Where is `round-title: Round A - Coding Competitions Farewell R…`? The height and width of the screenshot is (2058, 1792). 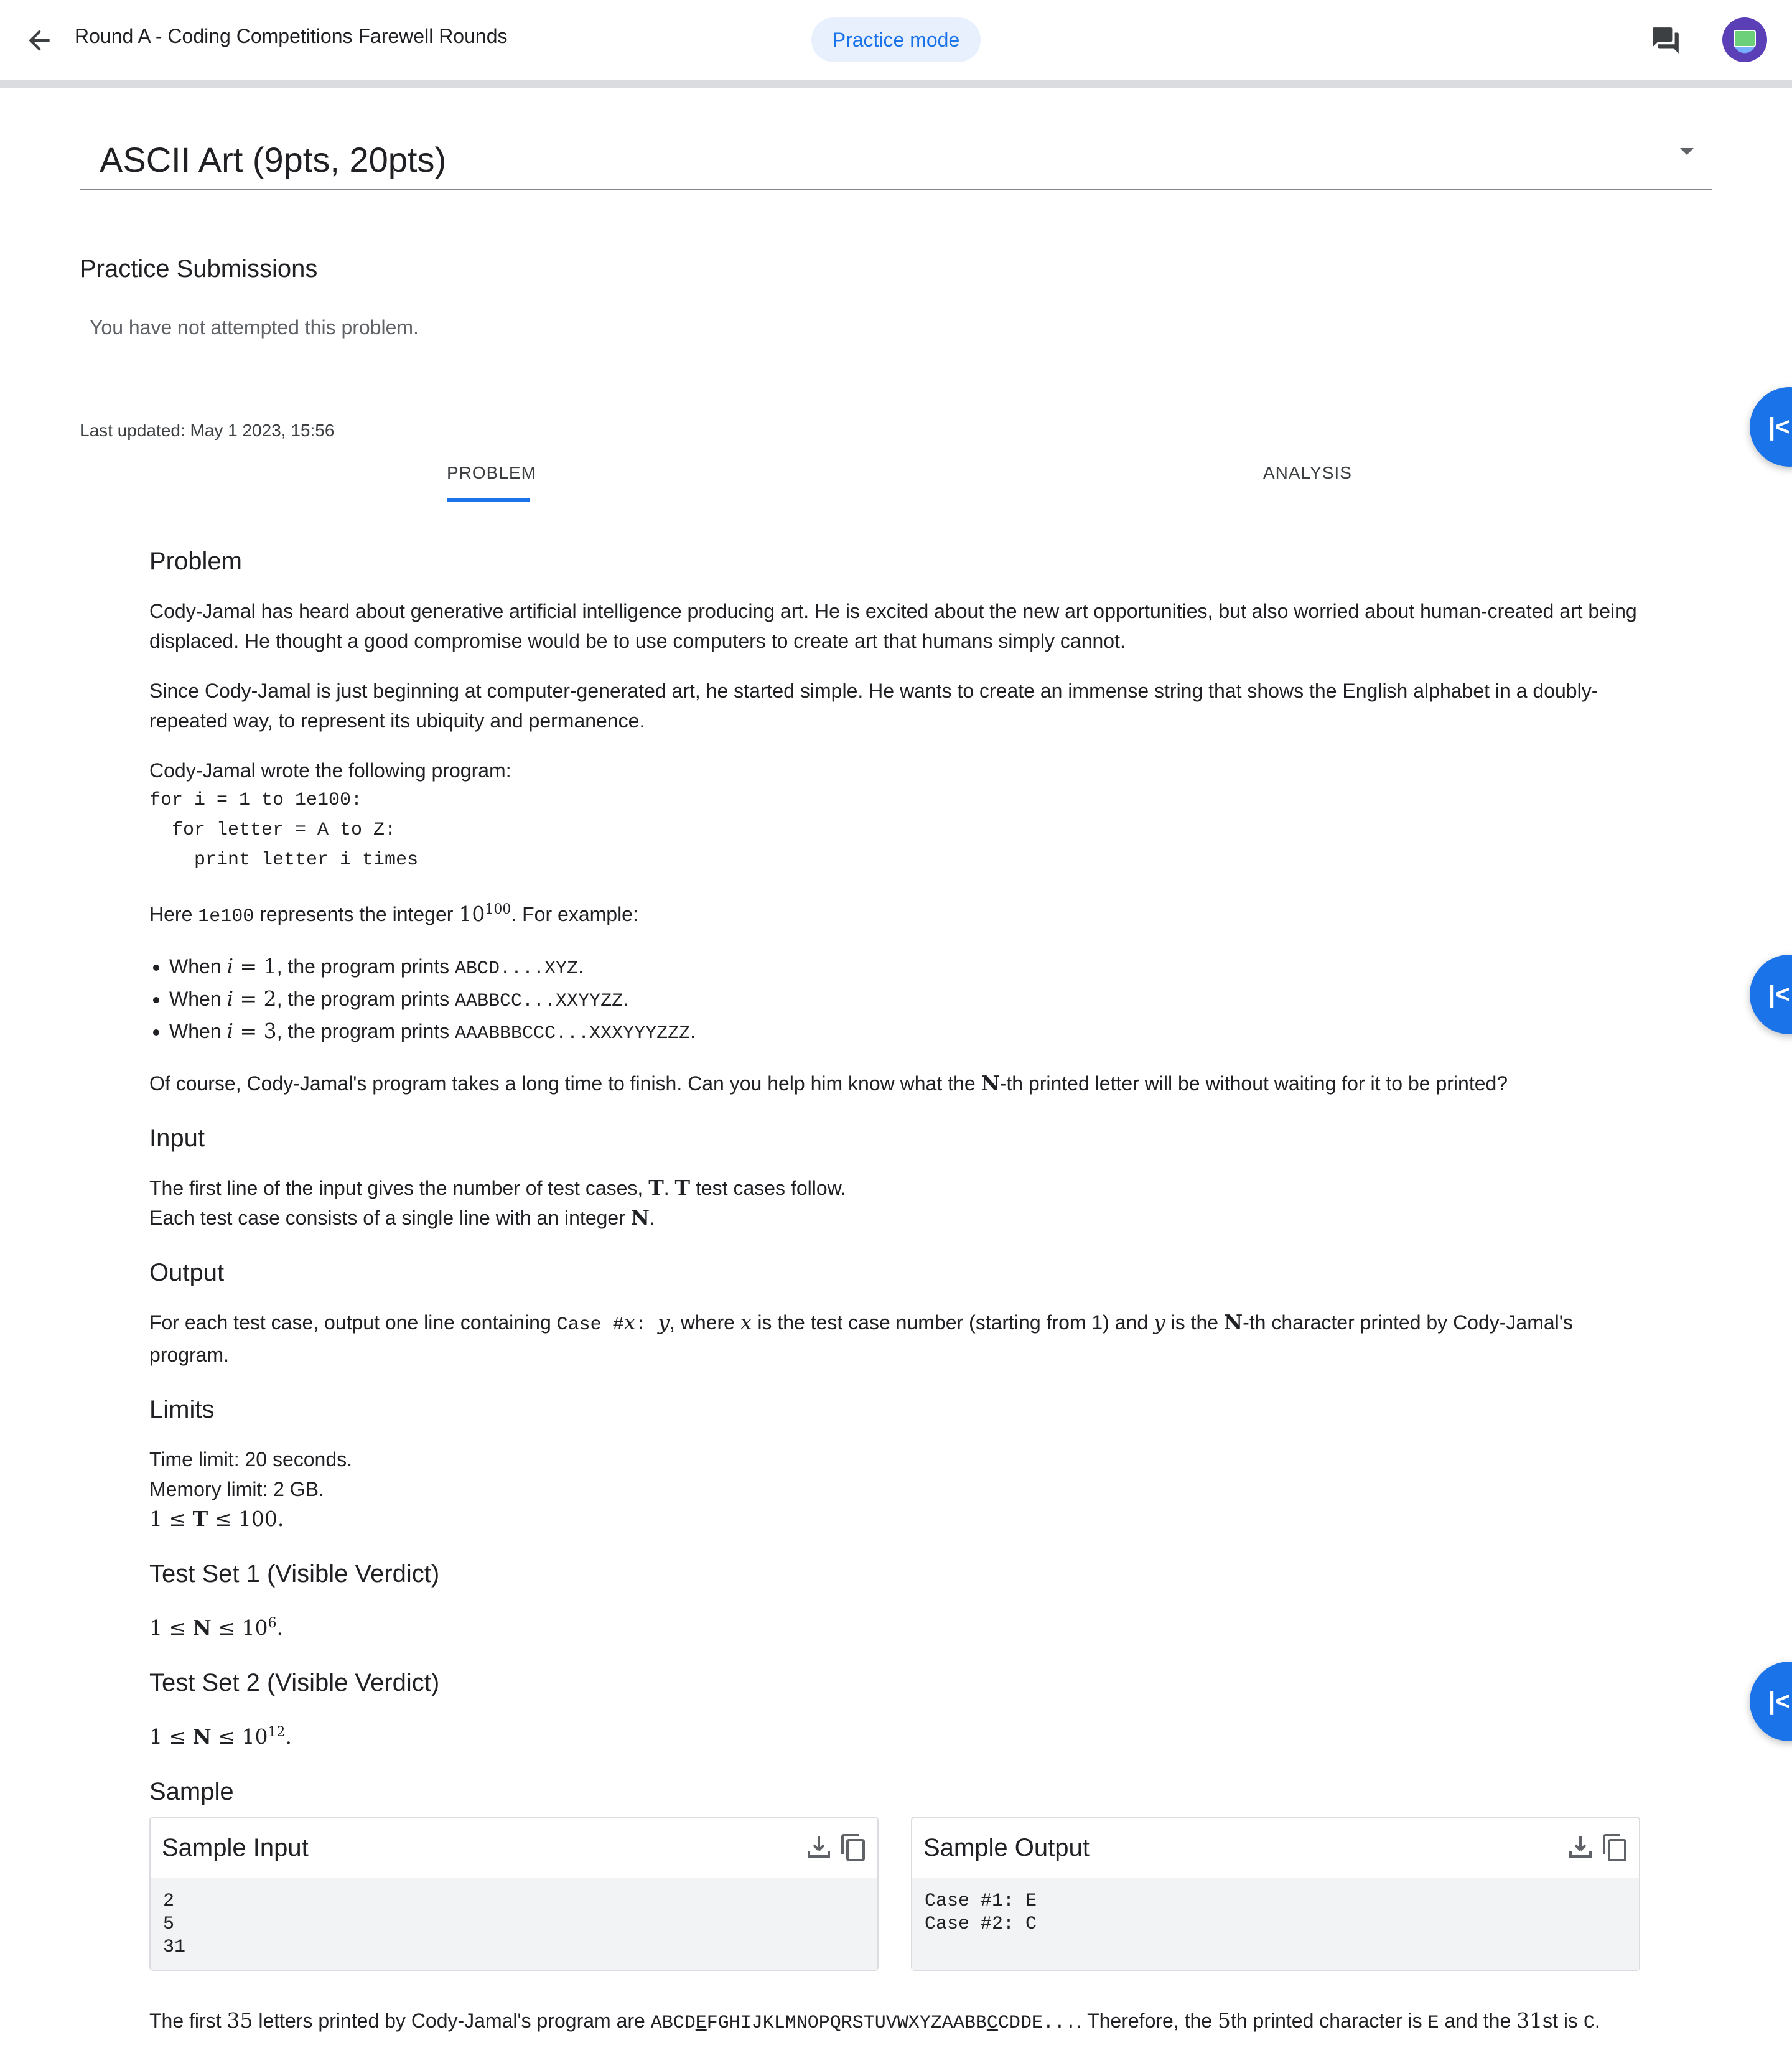
round-title: Round A - Coding Competitions Farewell R… is located at coordinates (291, 37).